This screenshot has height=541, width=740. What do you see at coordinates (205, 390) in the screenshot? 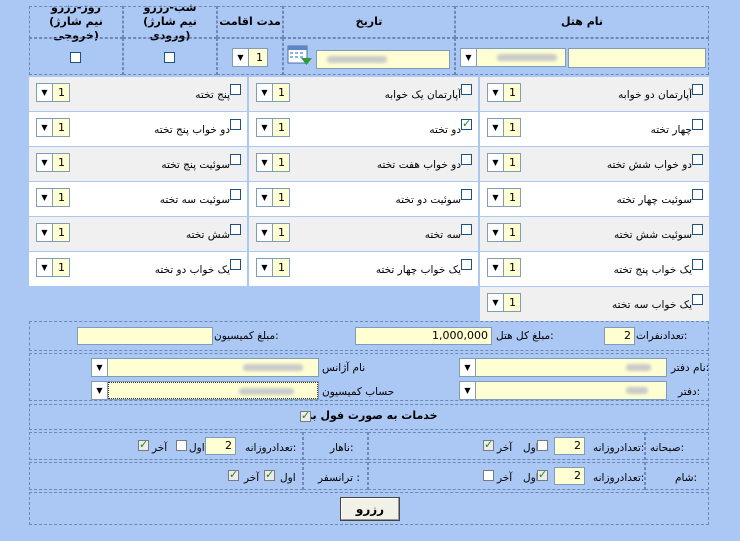
I see `commission-account-select: ▼` at bounding box center [205, 390].